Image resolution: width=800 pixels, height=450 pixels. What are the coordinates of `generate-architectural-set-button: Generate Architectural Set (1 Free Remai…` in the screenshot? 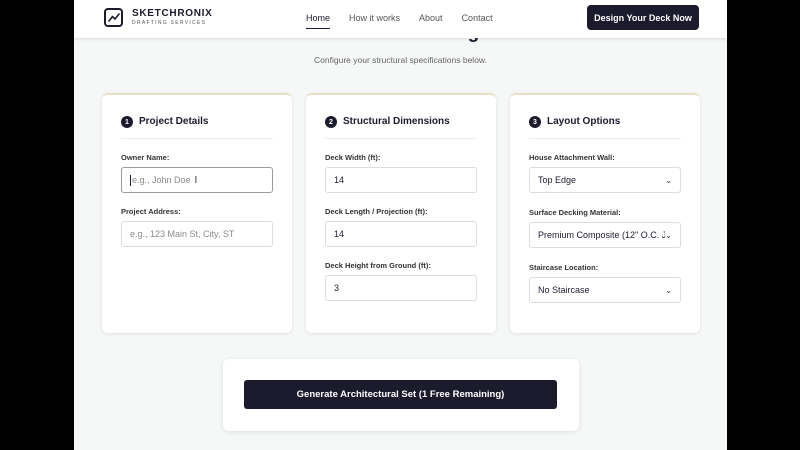 It's located at (400, 394).